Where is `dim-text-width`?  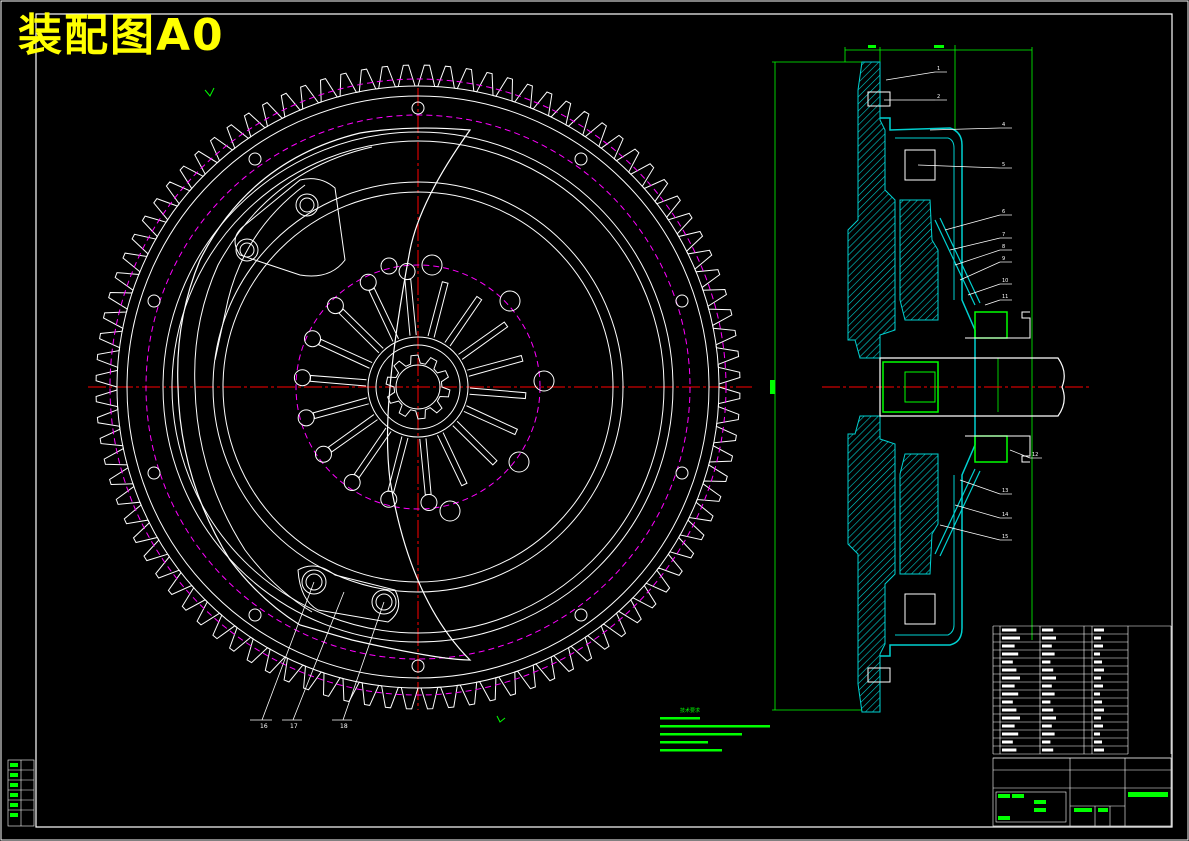
dim-text-width is located at coordinates (872, 46).